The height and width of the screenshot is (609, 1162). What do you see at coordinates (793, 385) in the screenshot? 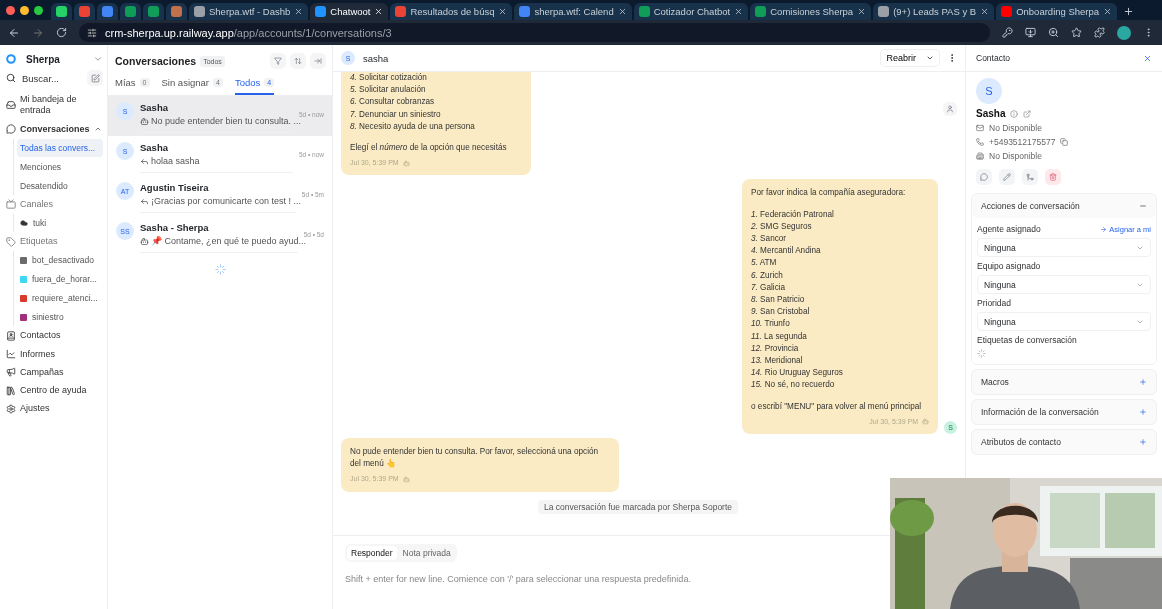
I see `message-text: 15. No sé, no recuerdo` at bounding box center [793, 385].